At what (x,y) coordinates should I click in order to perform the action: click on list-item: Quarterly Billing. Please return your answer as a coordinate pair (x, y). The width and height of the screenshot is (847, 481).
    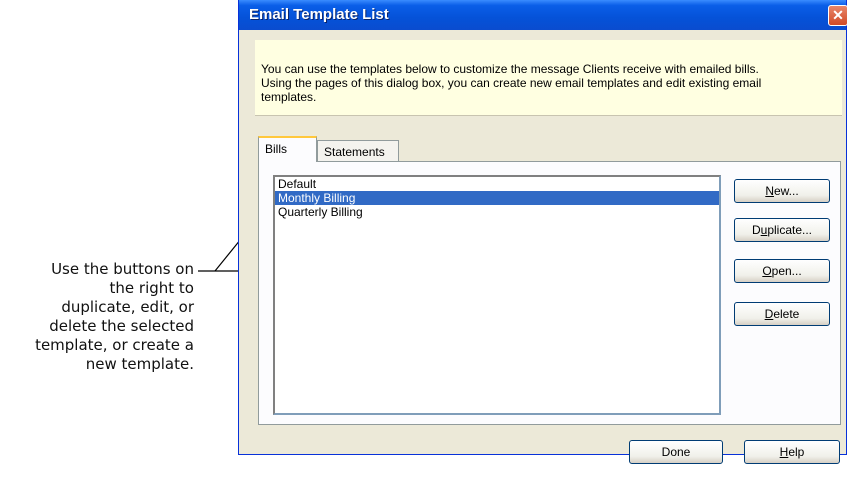
    Looking at the image, I should click on (497, 212).